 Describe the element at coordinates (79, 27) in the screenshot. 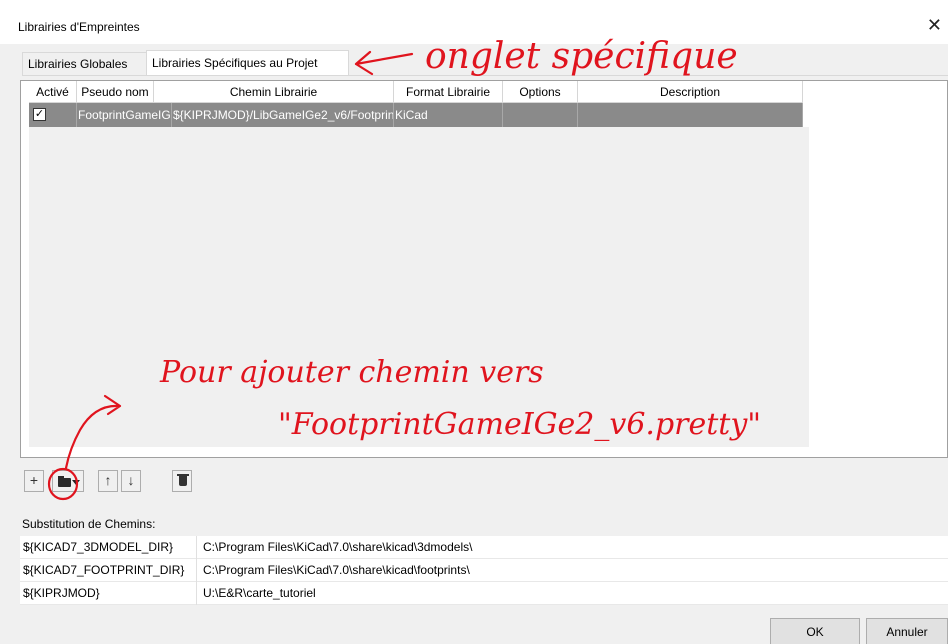

I see `window-title: Librairies d'Empreintes` at that location.